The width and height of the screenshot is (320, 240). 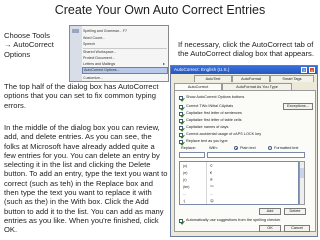 What do you see at coordinates (239, 201) in the screenshot?
I see `list-item: :( ☹` at bounding box center [239, 201].